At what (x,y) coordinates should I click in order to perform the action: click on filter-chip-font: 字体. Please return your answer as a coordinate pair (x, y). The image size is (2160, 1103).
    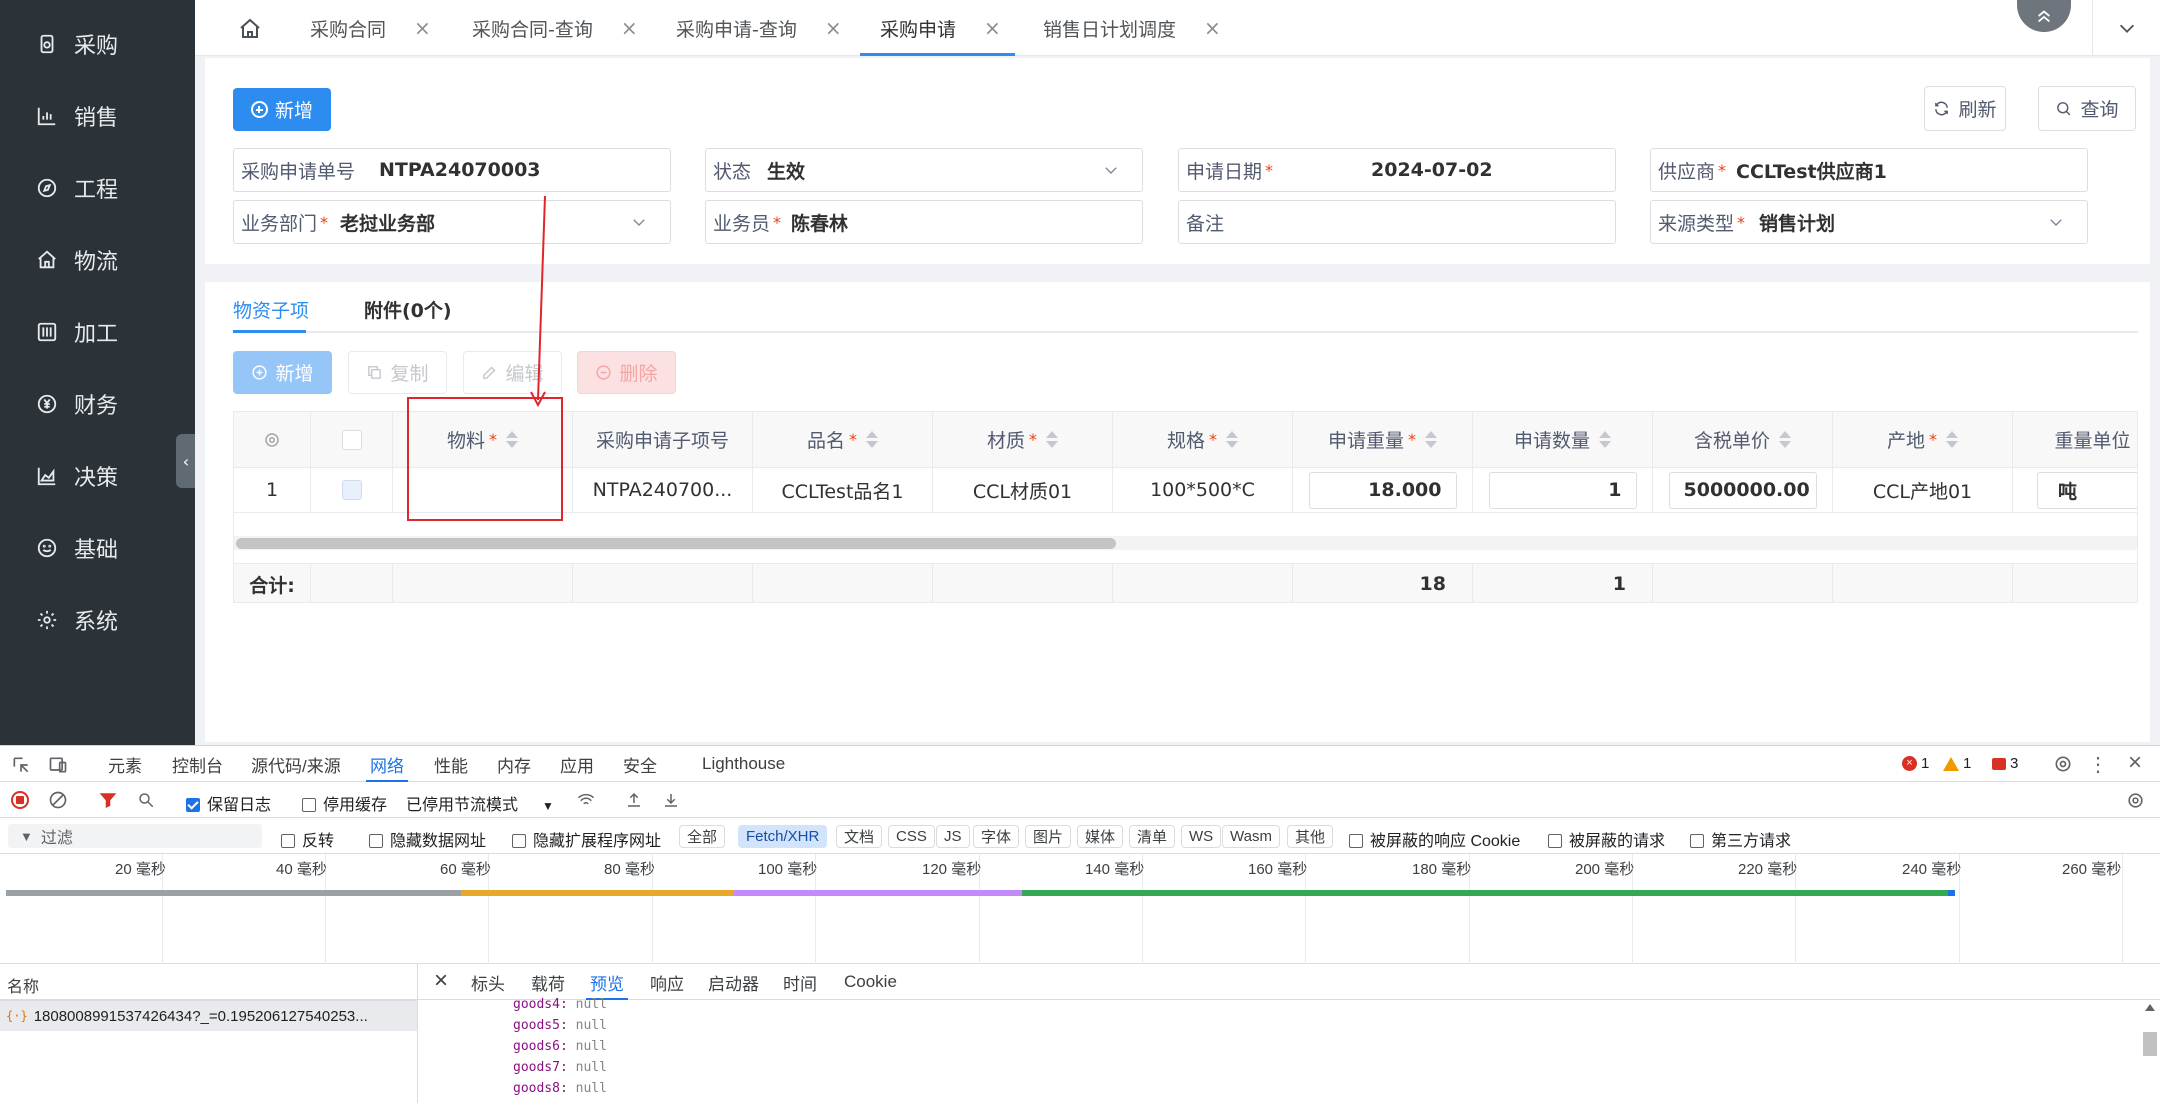
    Looking at the image, I should click on (996, 836).